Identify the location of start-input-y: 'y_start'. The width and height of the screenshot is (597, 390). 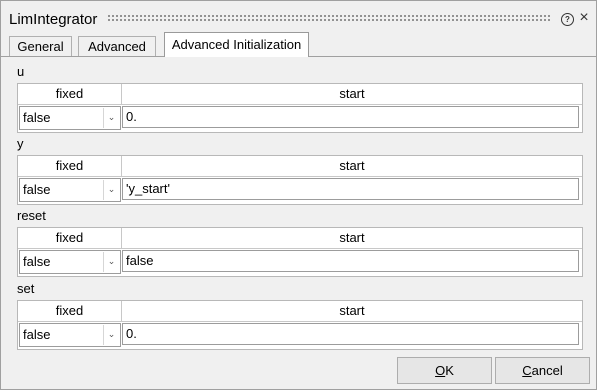
(350, 189).